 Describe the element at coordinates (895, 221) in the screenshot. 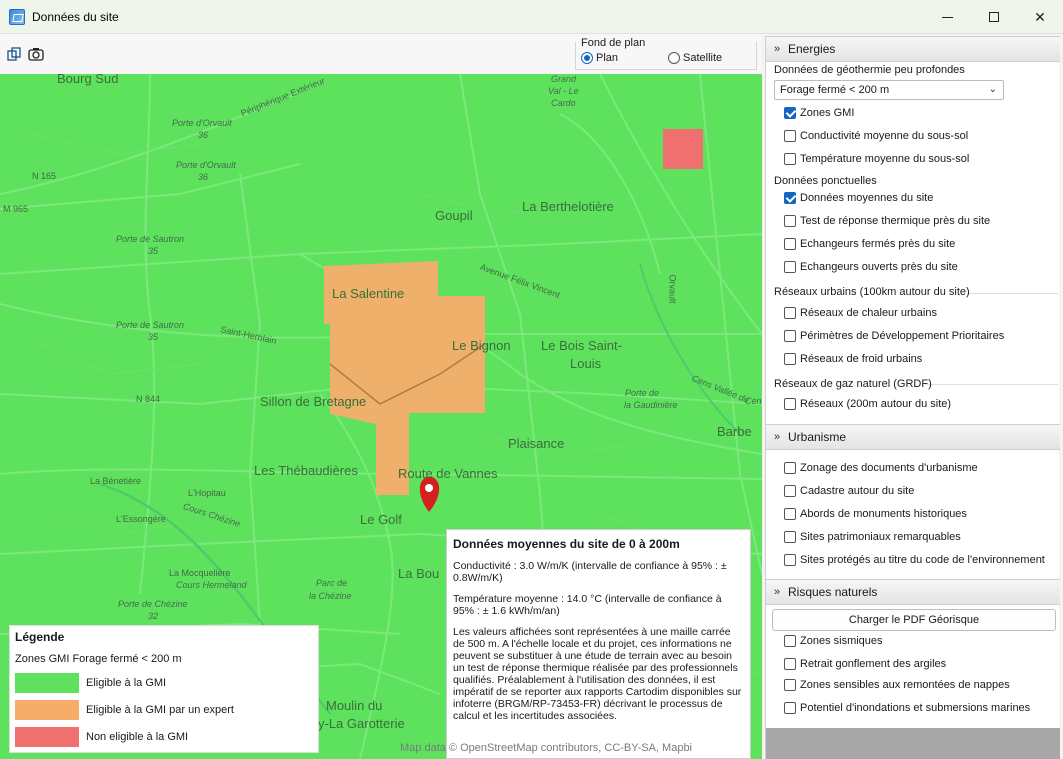

I see `check-label: Test de réponse thermique près du site` at that location.